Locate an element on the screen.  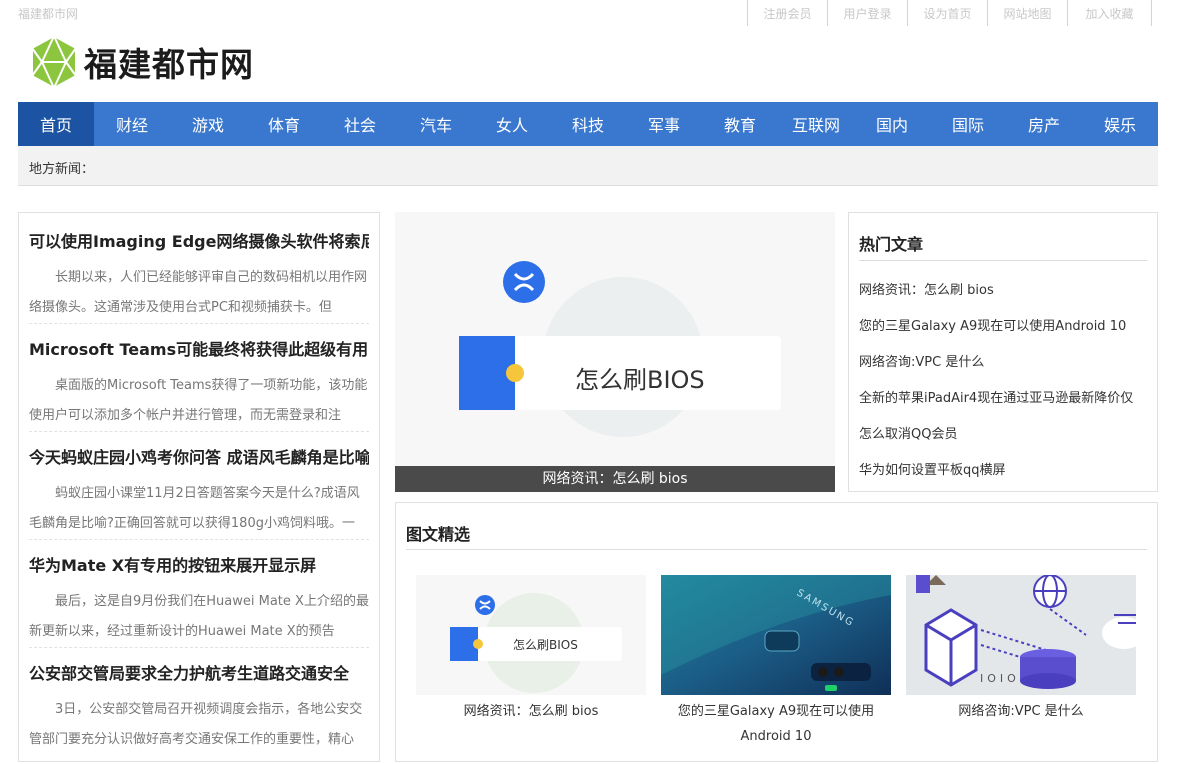
article-title: 可以使用Imaging Edge网络摄像头软件将索尼 is located at coordinates (199, 242).